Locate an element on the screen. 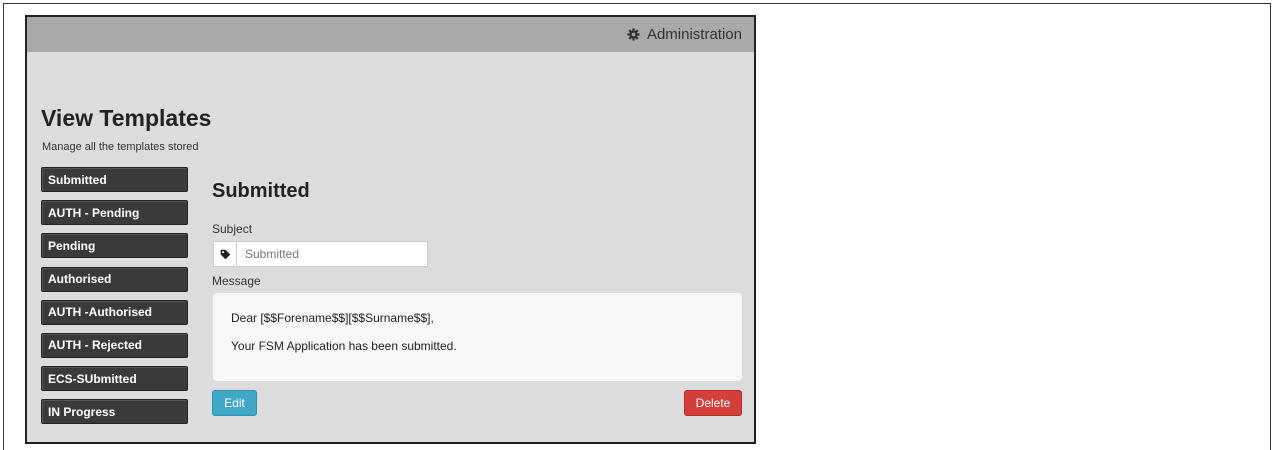 This screenshot has width=1276, height=450. subject-field is located at coordinates (320, 254).